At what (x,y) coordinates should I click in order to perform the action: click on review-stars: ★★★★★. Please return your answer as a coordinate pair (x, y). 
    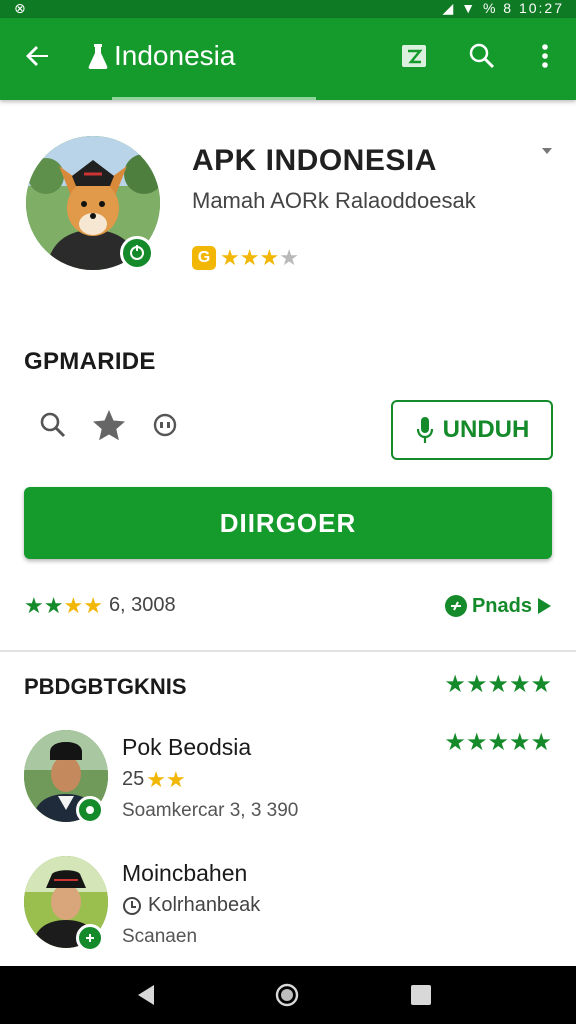
    Looking at the image, I should click on (498, 742).